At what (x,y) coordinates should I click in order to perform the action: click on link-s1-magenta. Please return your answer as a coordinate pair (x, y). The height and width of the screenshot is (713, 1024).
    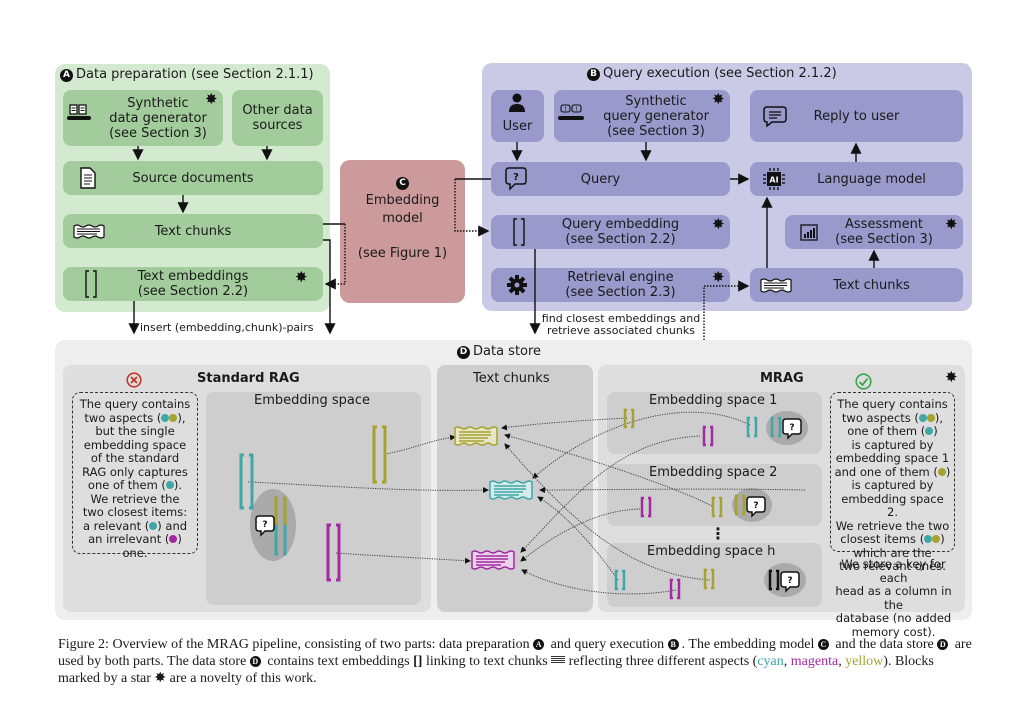
    Looking at the image, I should click on (610, 494).